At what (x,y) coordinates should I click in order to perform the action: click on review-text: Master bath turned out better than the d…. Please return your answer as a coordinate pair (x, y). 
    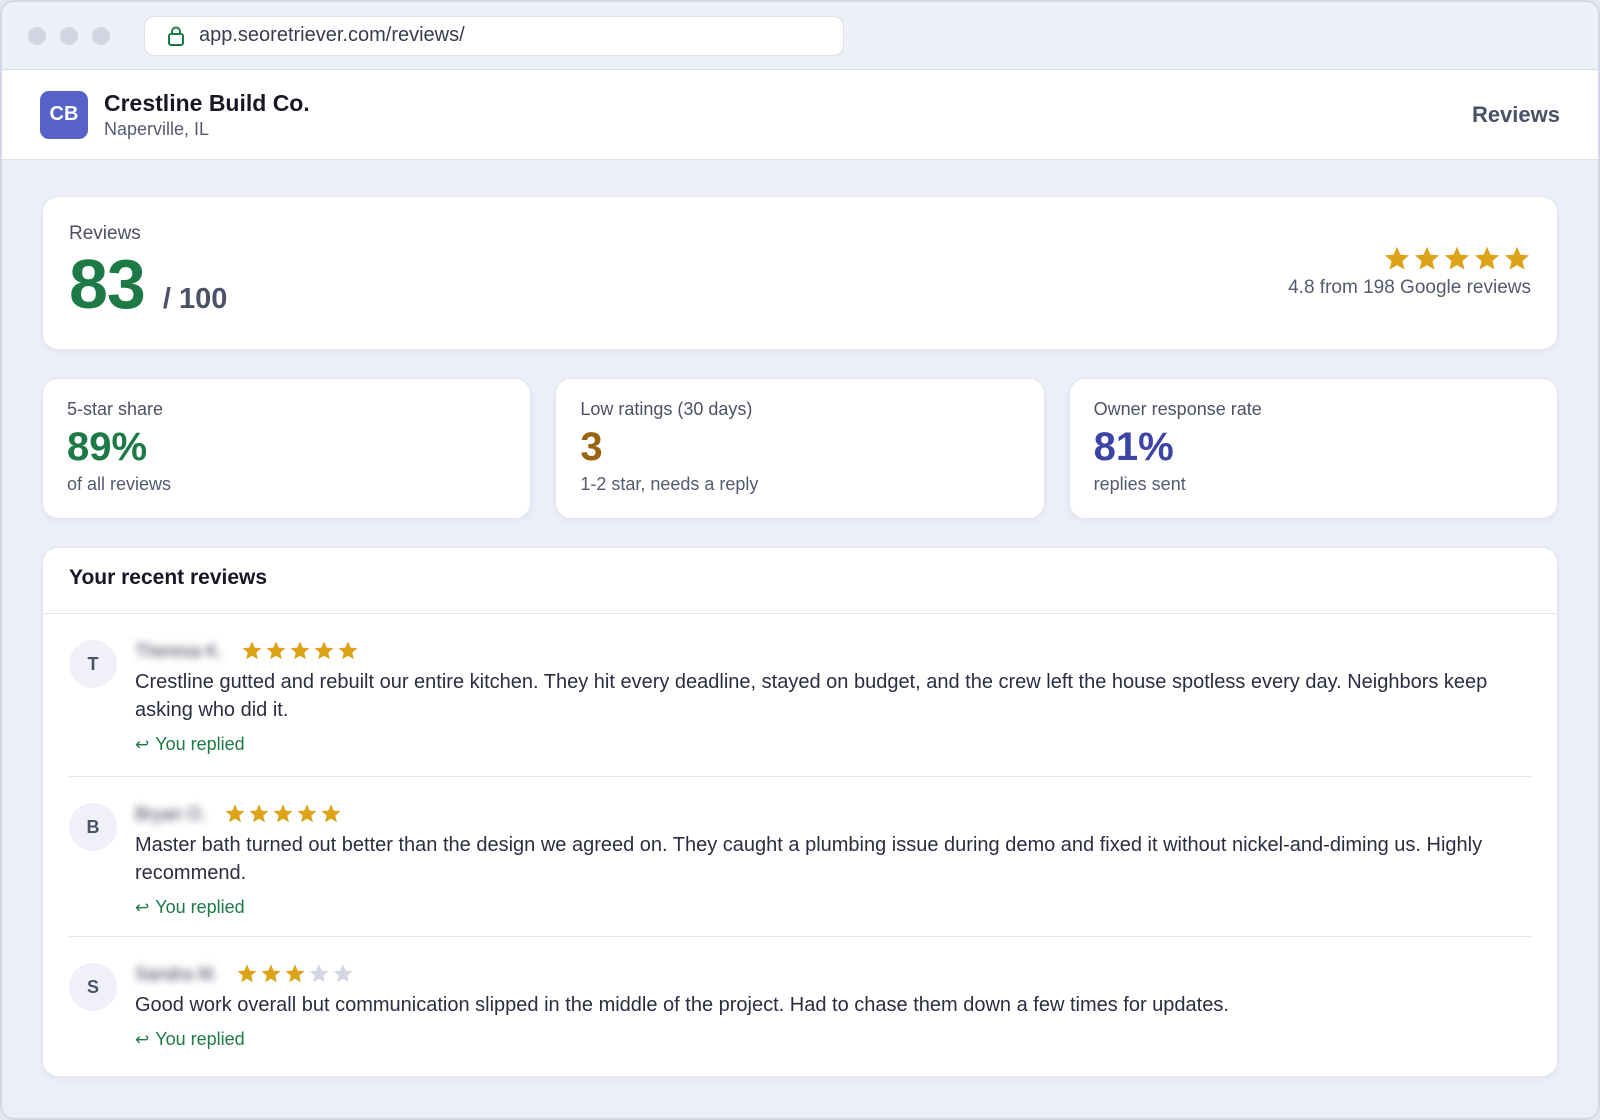
    Looking at the image, I should click on (809, 859).